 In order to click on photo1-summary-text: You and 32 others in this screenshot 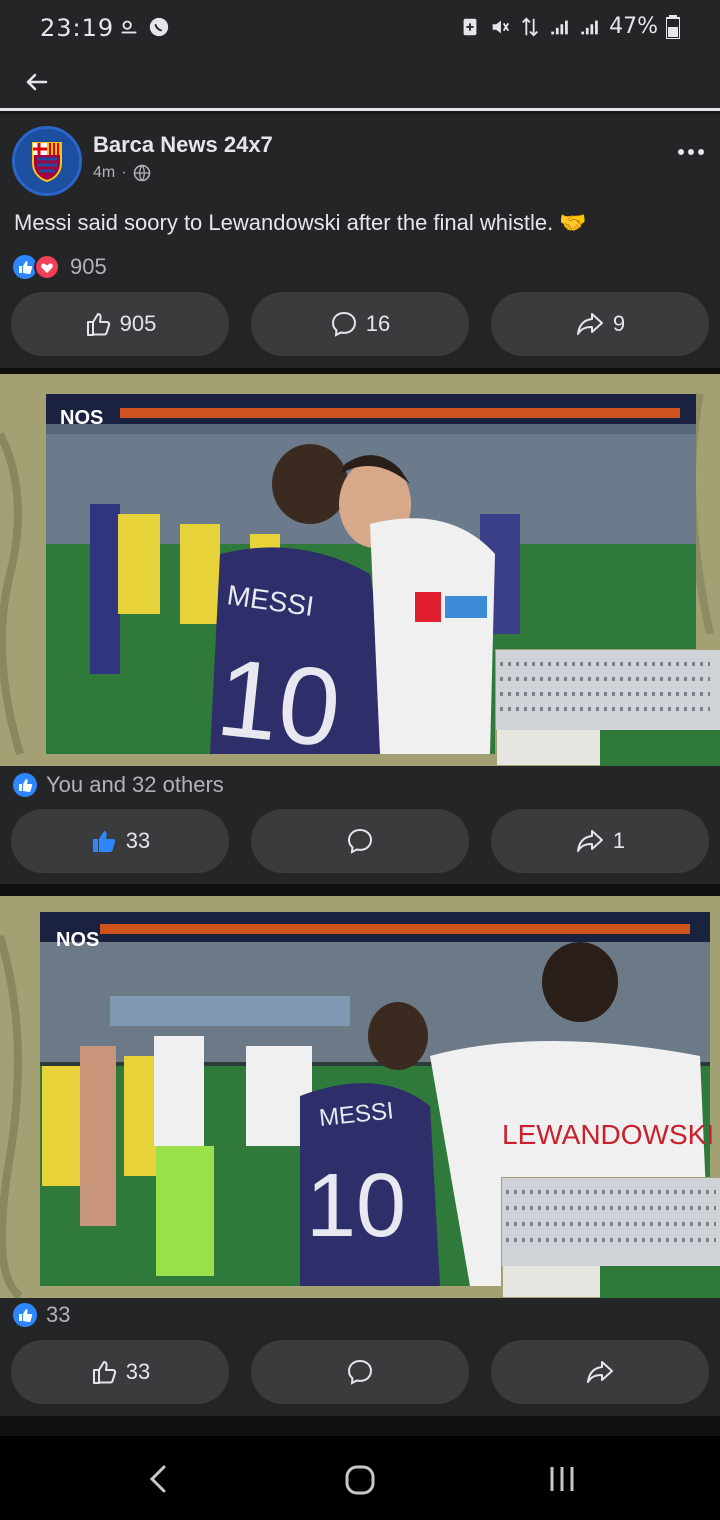, I will do `click(135, 784)`.